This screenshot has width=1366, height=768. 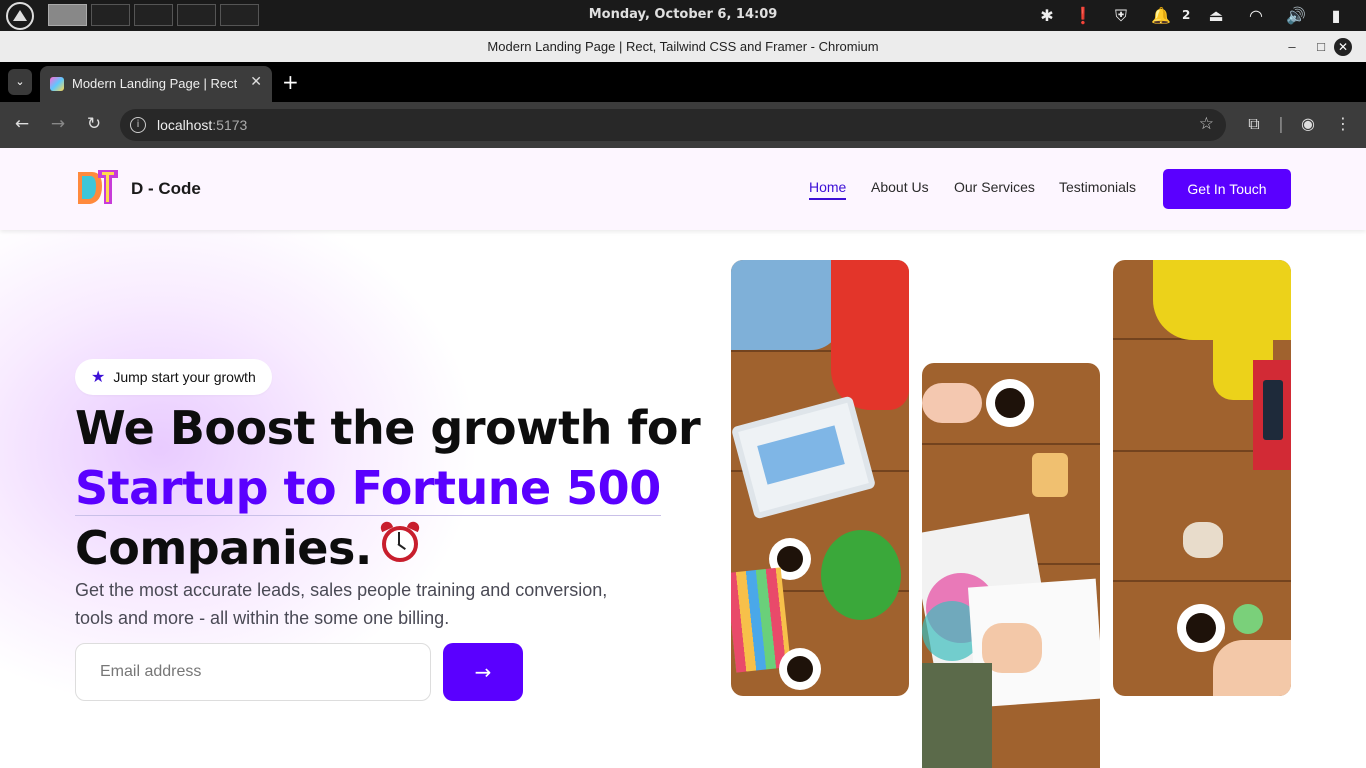 I want to click on extensions-icon: ⧉, so click(x=1254, y=124).